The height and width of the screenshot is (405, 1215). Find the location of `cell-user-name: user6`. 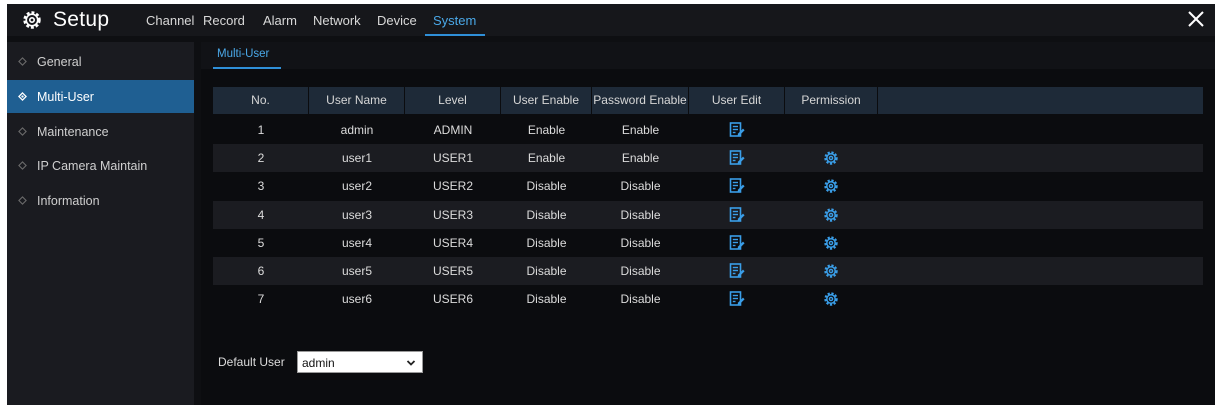

cell-user-name: user6 is located at coordinates (357, 299).